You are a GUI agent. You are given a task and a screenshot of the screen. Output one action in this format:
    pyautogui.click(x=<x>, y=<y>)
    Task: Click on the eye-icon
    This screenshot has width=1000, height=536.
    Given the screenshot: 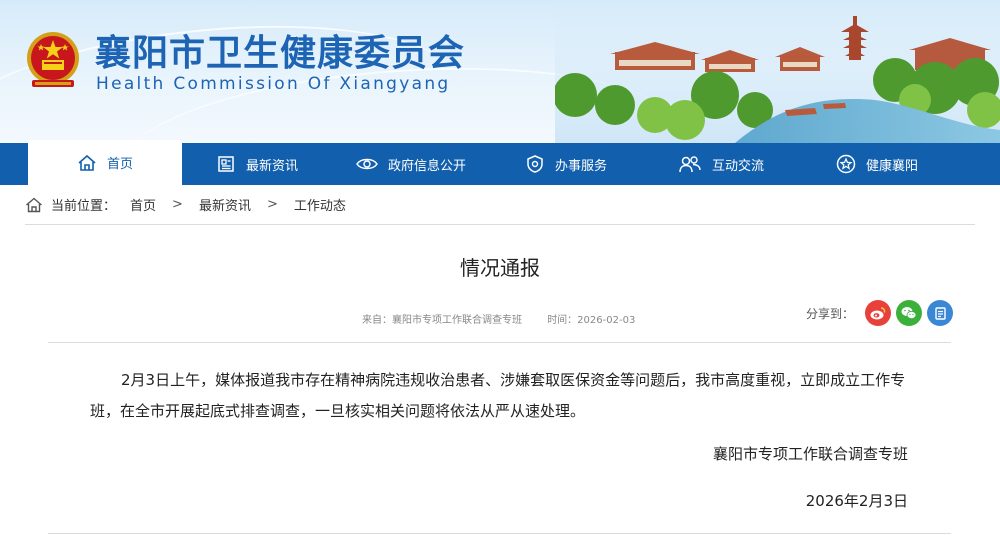 What is the action you would take?
    pyautogui.click(x=367, y=164)
    